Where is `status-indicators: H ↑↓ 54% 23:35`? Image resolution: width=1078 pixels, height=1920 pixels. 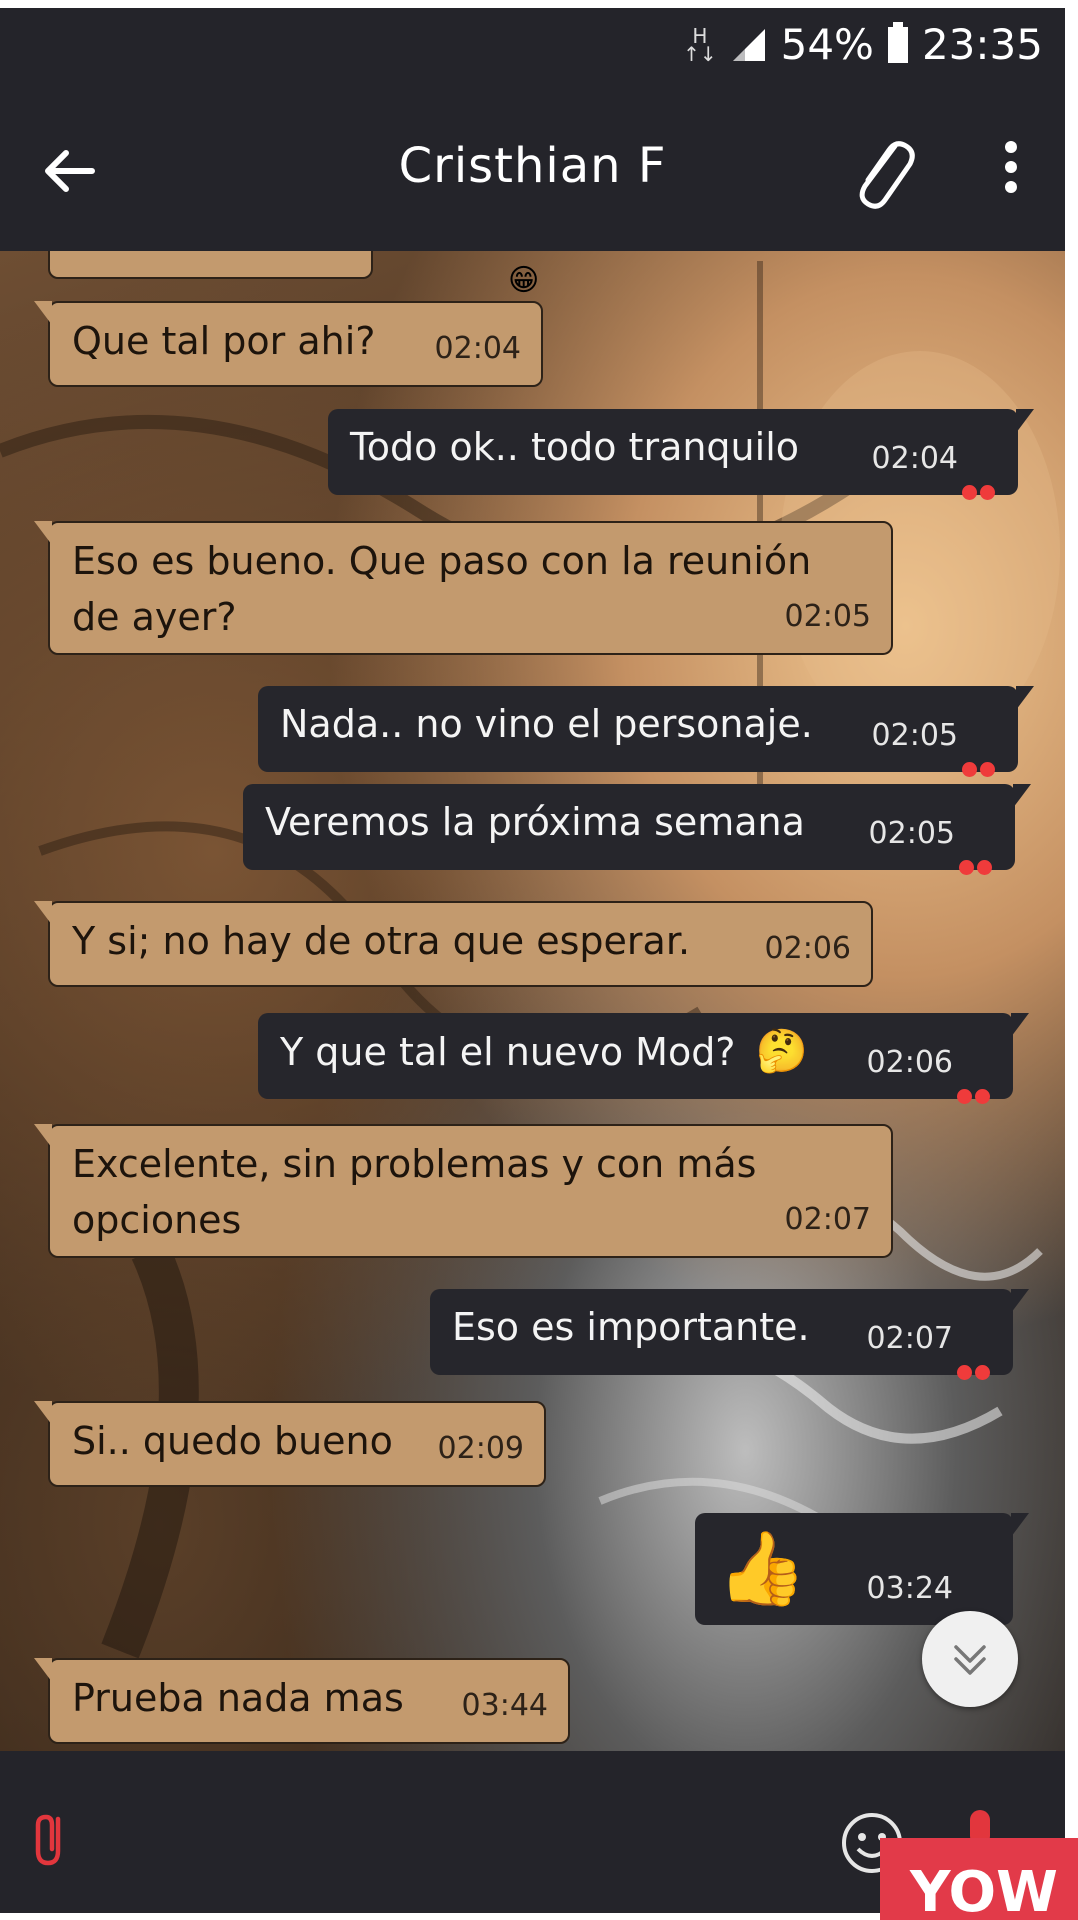 status-indicators: H ↑↓ 54% 23:35 is located at coordinates (863, 44).